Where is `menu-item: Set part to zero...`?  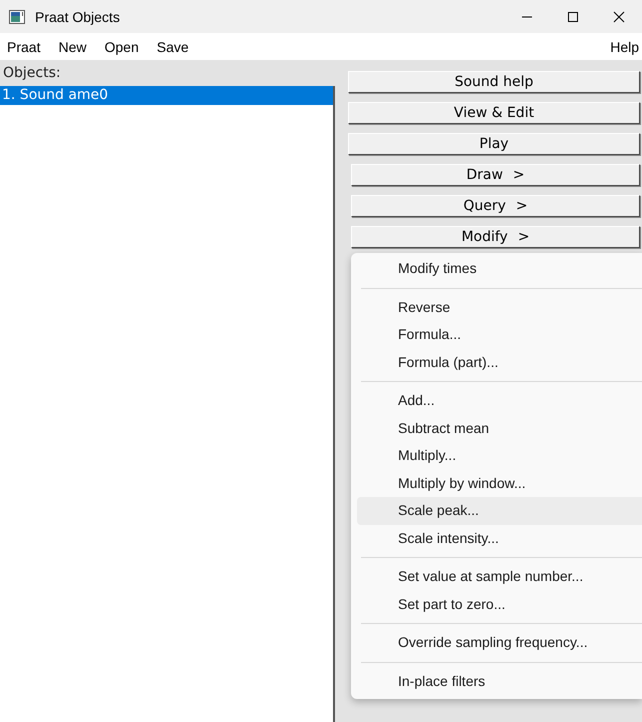
menu-item: Set part to zero... is located at coordinates (499, 604).